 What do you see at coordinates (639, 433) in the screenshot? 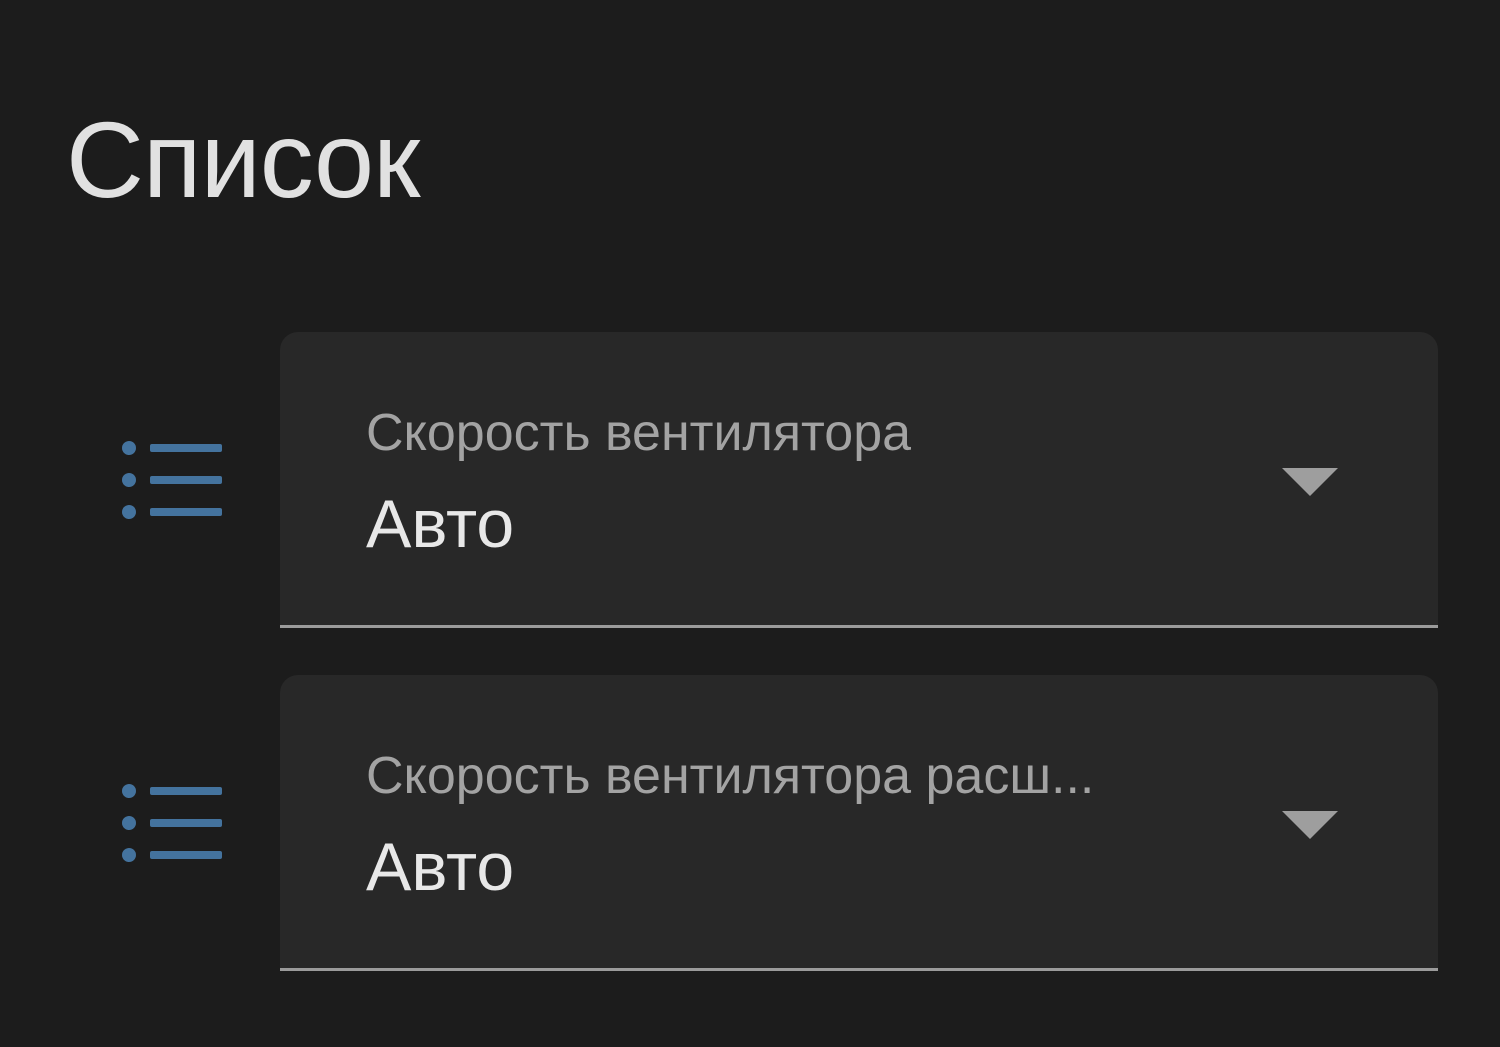
I see `select-label: Скорость вентилятора` at bounding box center [639, 433].